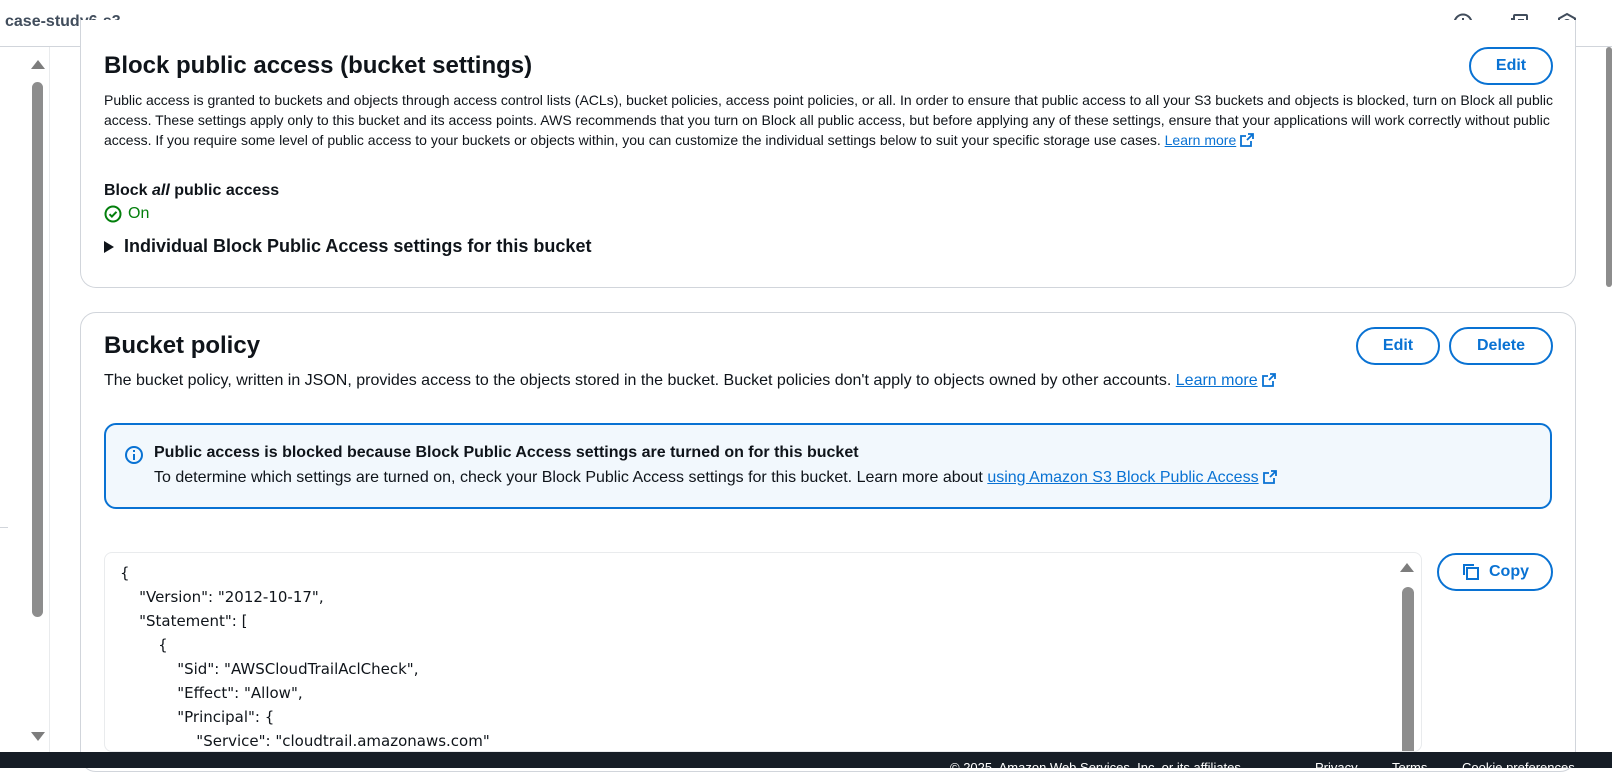 The image size is (1612, 772). Describe the element at coordinates (1409, 764) in the screenshot. I see `footer-terms-link: Terms` at that location.